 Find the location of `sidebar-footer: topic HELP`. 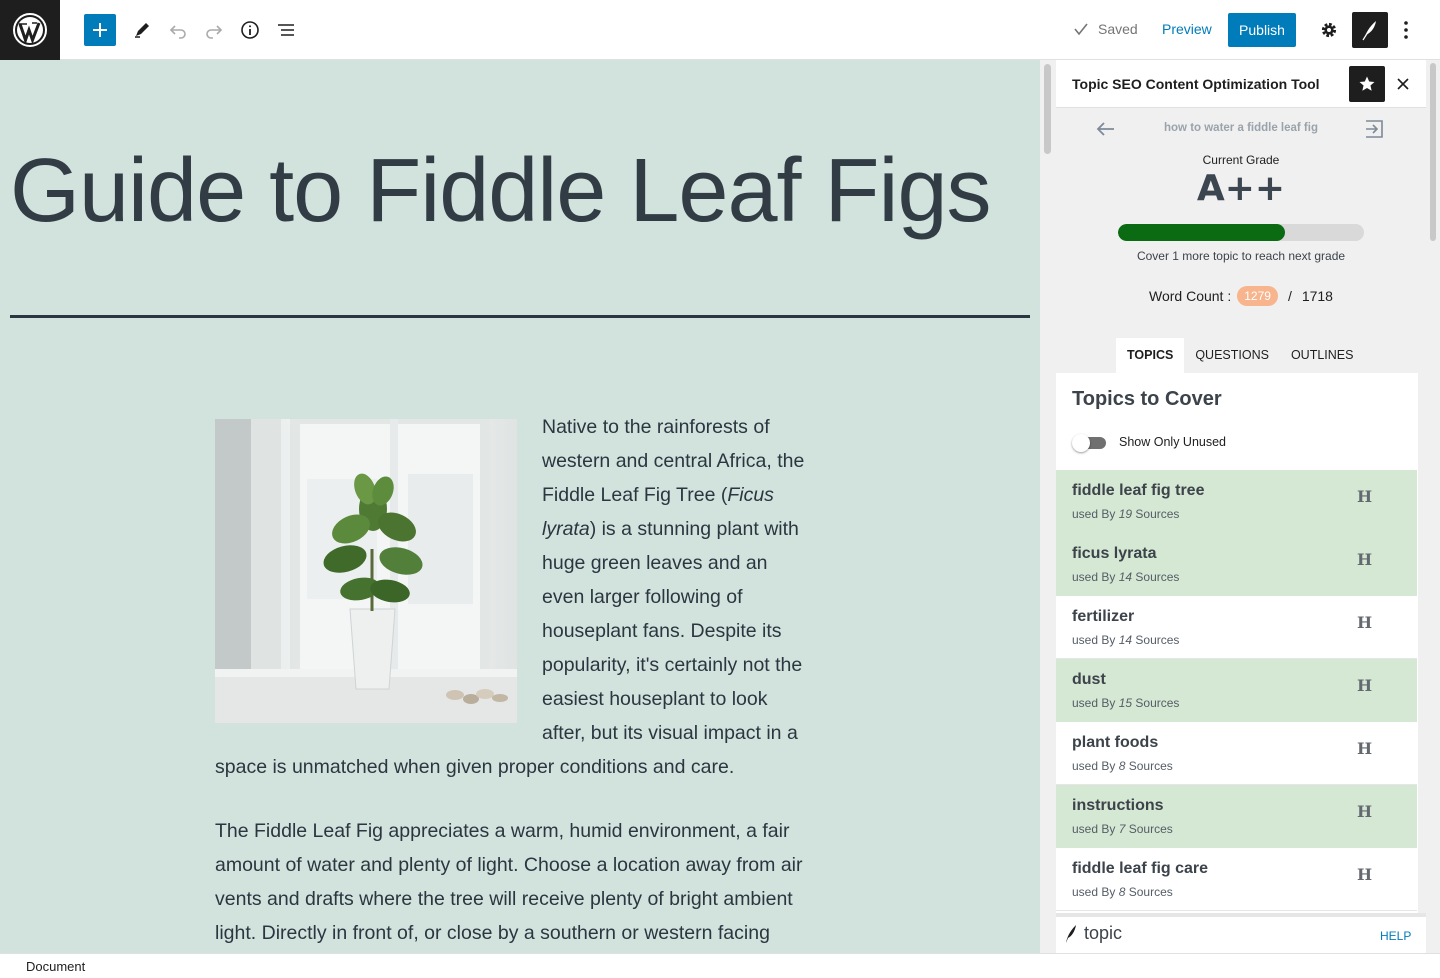

sidebar-footer: topic HELP is located at coordinates (1241, 933).